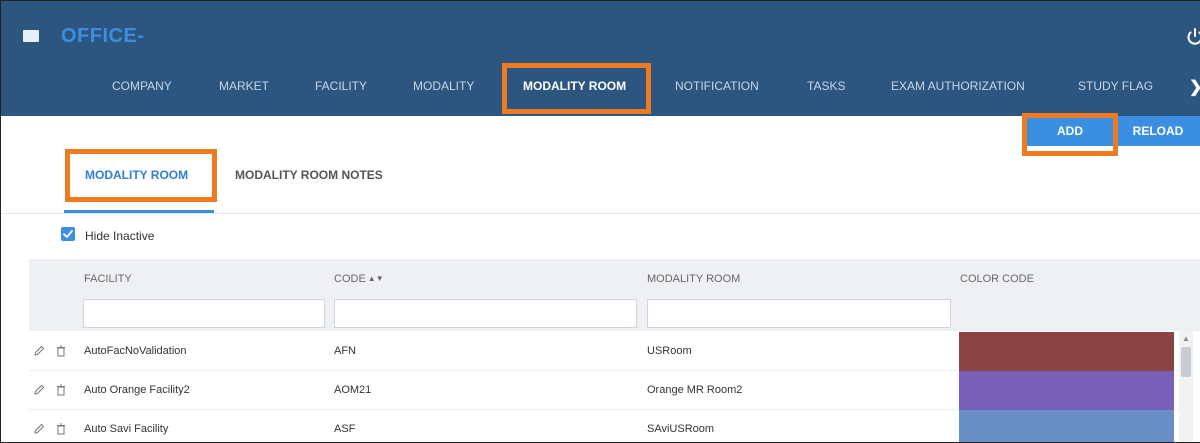 The height and width of the screenshot is (443, 1200). I want to click on sort-icon: ▲▼, so click(375, 278).